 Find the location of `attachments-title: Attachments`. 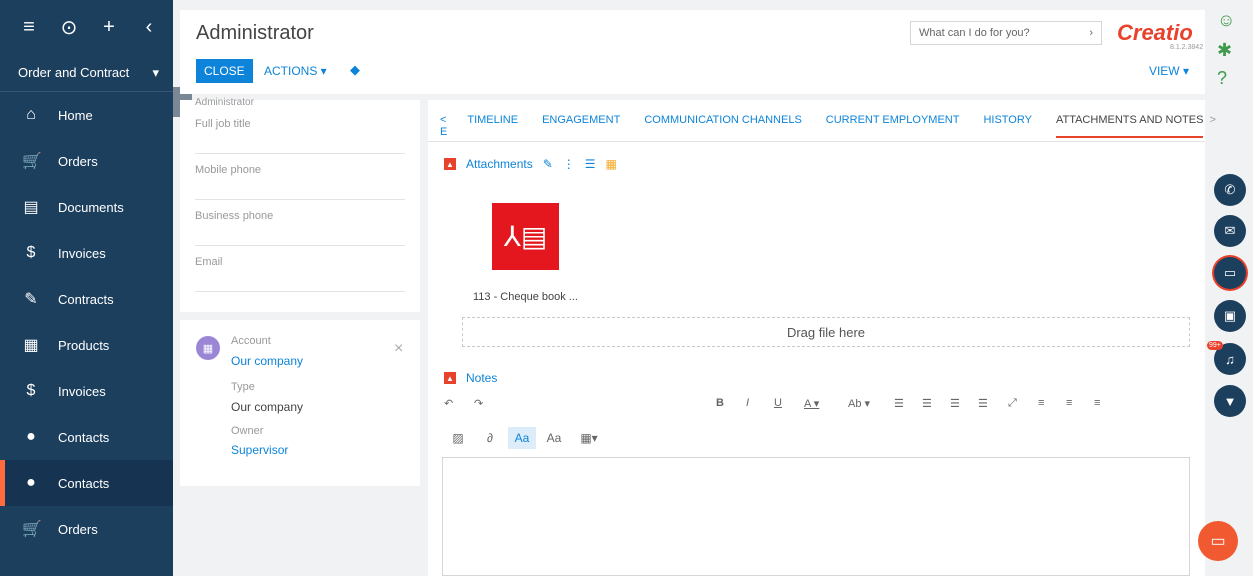

attachments-title: Attachments is located at coordinates (499, 164).